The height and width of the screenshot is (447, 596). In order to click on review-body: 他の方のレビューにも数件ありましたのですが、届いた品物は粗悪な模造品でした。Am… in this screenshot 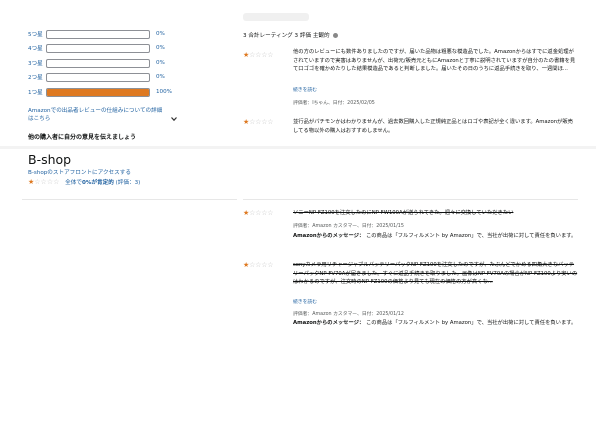, I will do `click(434, 61)`.